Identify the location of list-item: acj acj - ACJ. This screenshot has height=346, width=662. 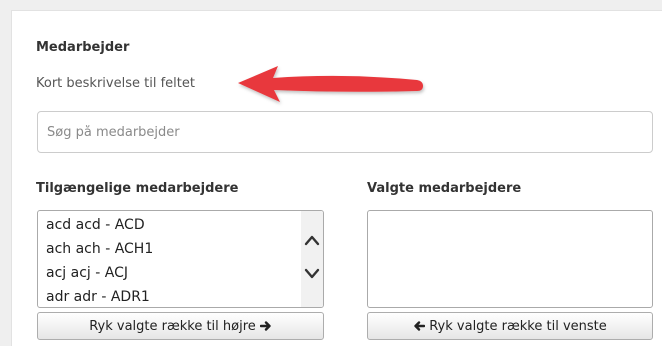
(170, 273).